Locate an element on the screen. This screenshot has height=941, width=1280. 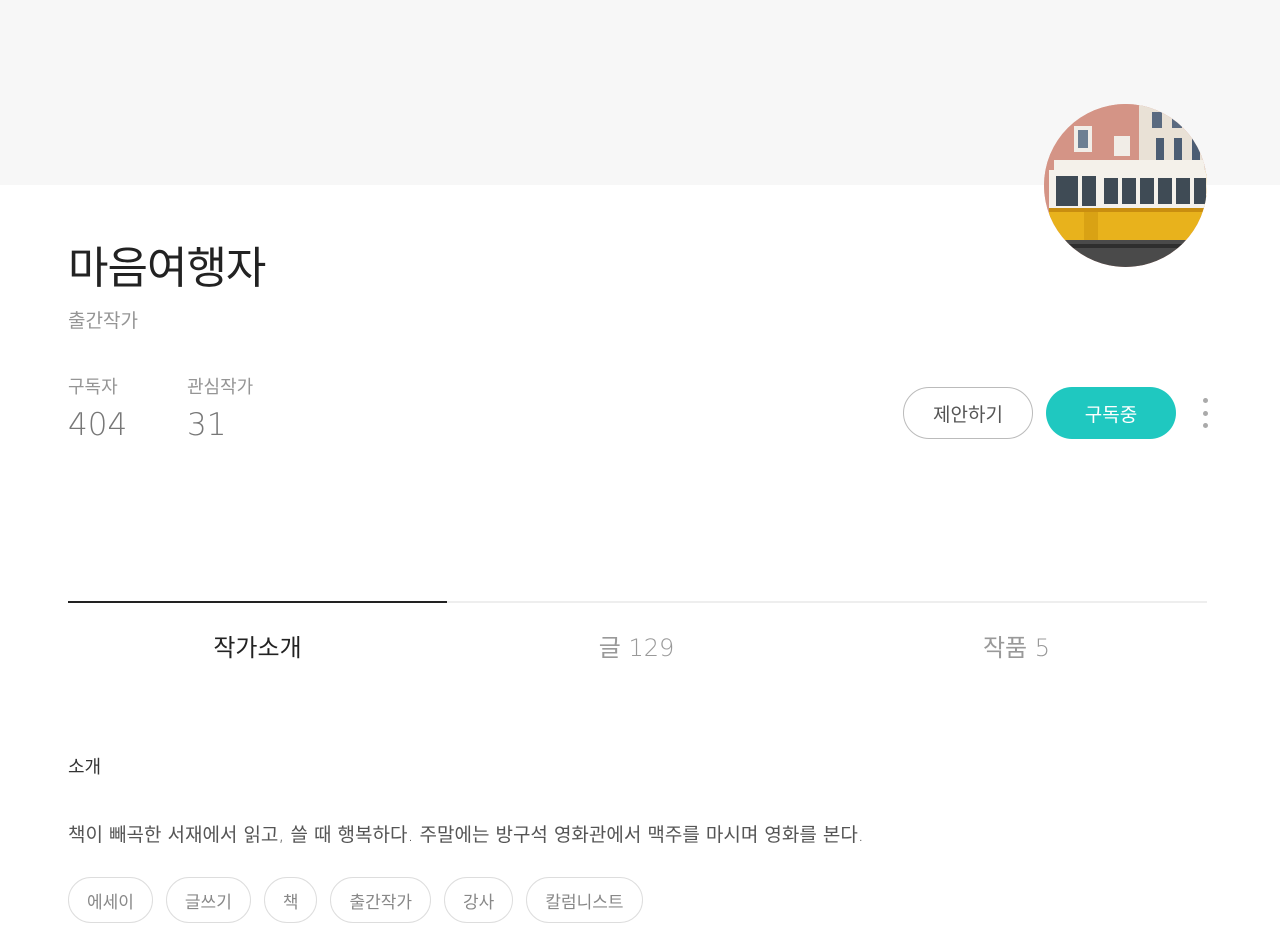
keyword-list: 에세이 글쓰기 책 출간작가 강사 칼럼니스트 is located at coordinates (355, 900).